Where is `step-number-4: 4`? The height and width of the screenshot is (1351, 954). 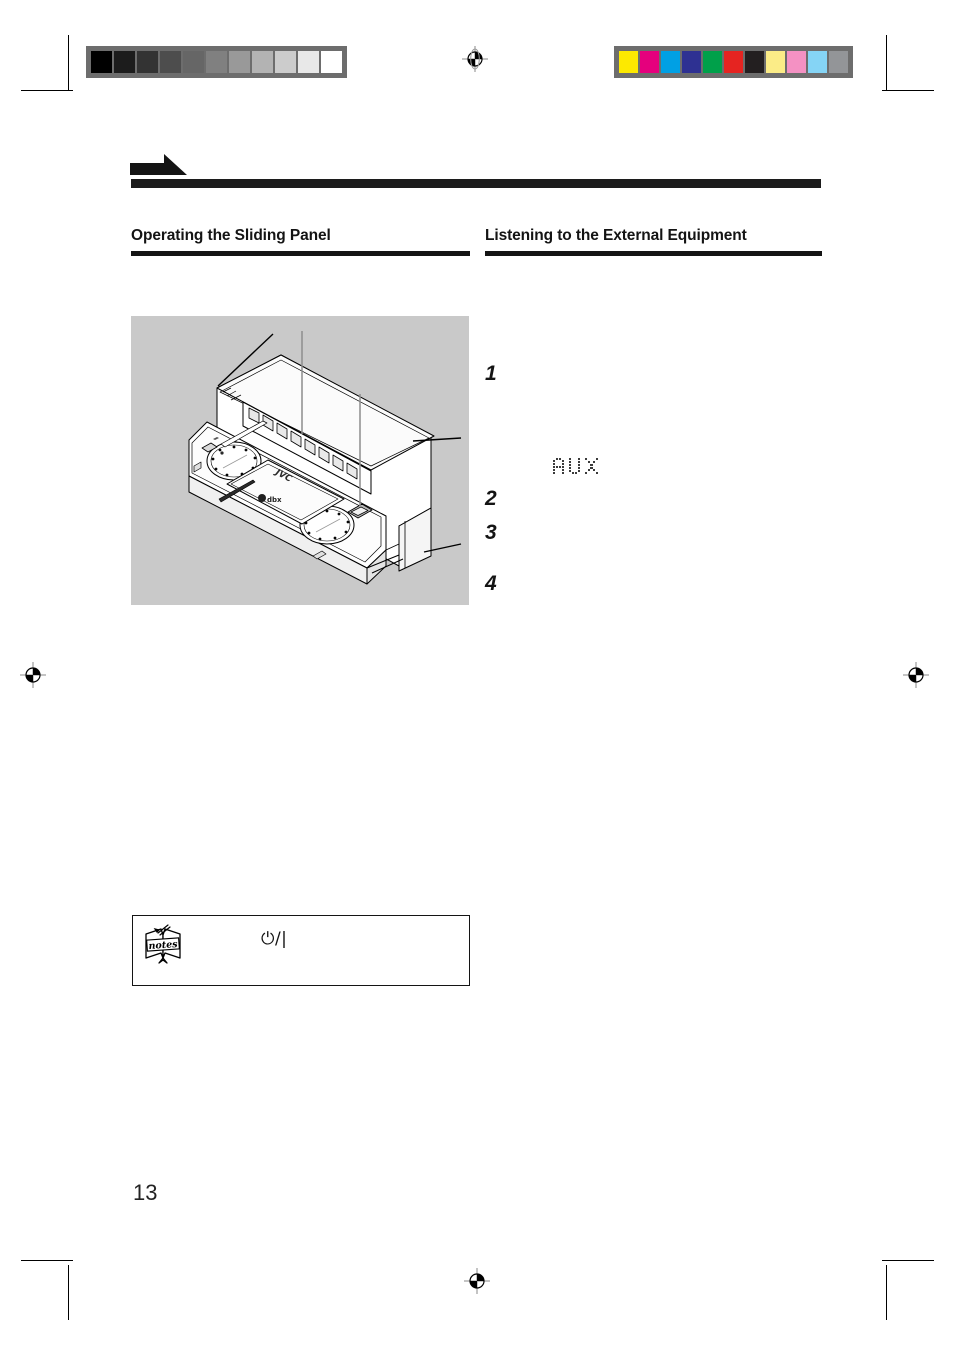
step-number-4: 4 is located at coordinates (491, 583).